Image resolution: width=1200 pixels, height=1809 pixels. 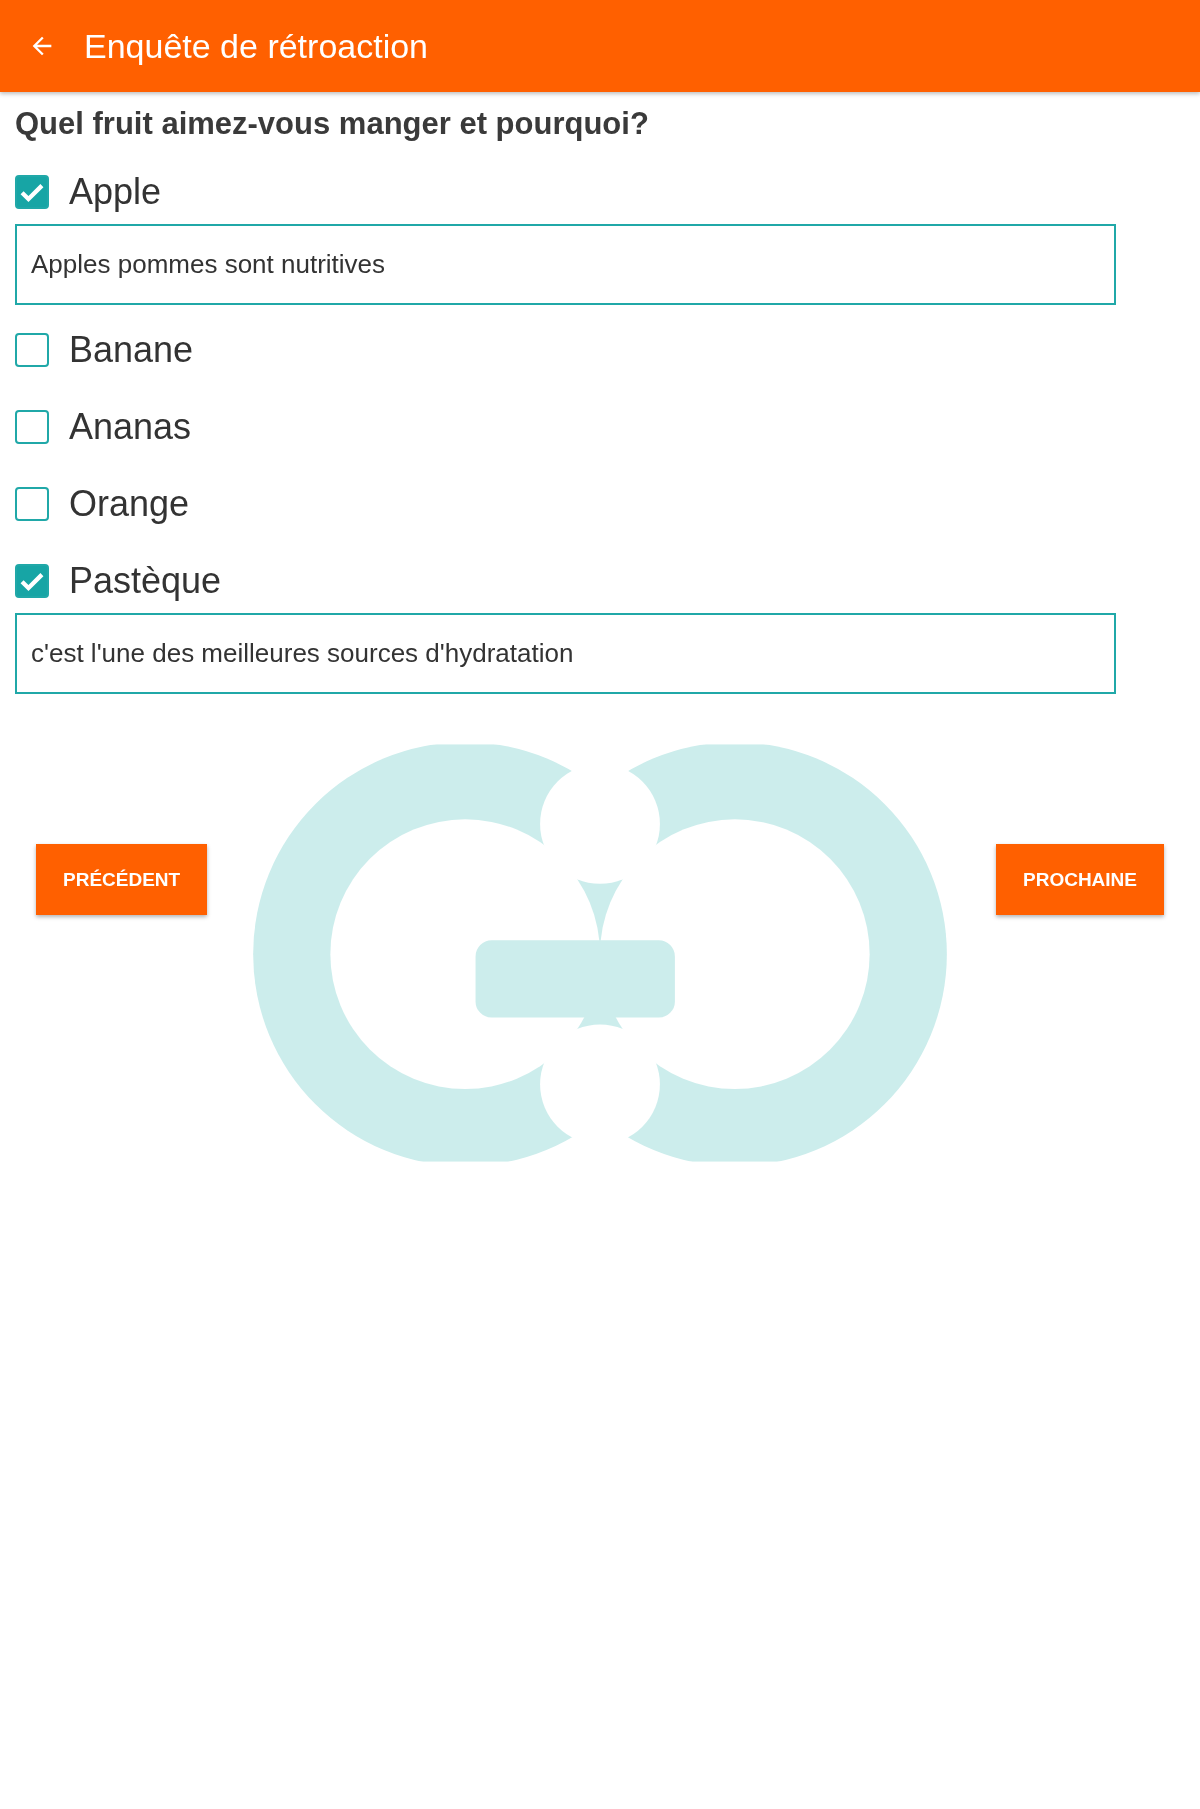 I want to click on option-label: Orange, so click(x=129, y=504).